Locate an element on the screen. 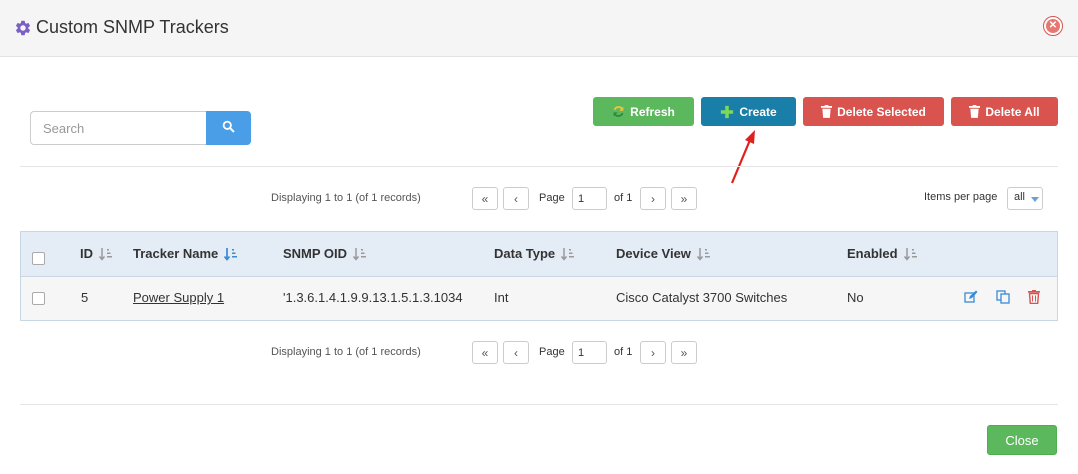 The image size is (1078, 474). column-header-device-view: Device View is located at coordinates (663, 253).